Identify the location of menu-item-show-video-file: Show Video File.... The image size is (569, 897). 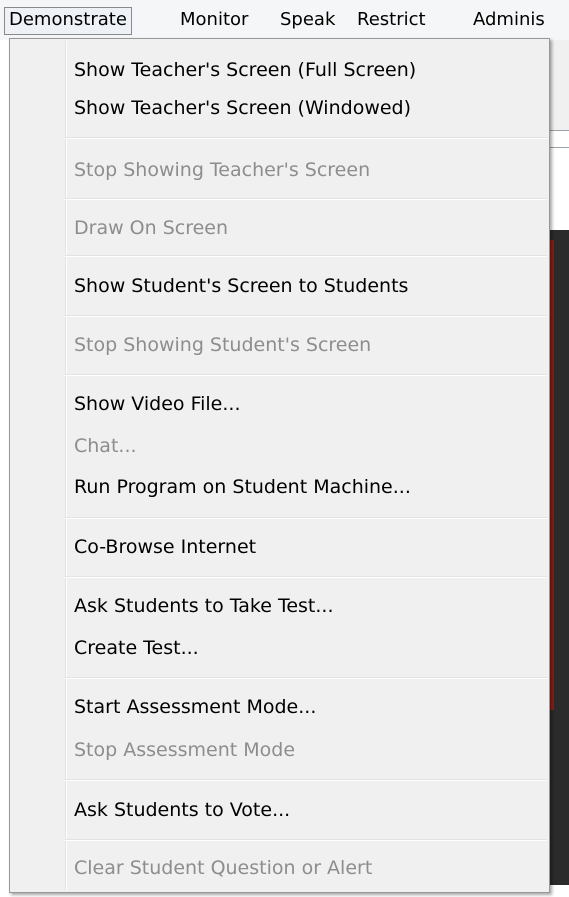
(157, 404).